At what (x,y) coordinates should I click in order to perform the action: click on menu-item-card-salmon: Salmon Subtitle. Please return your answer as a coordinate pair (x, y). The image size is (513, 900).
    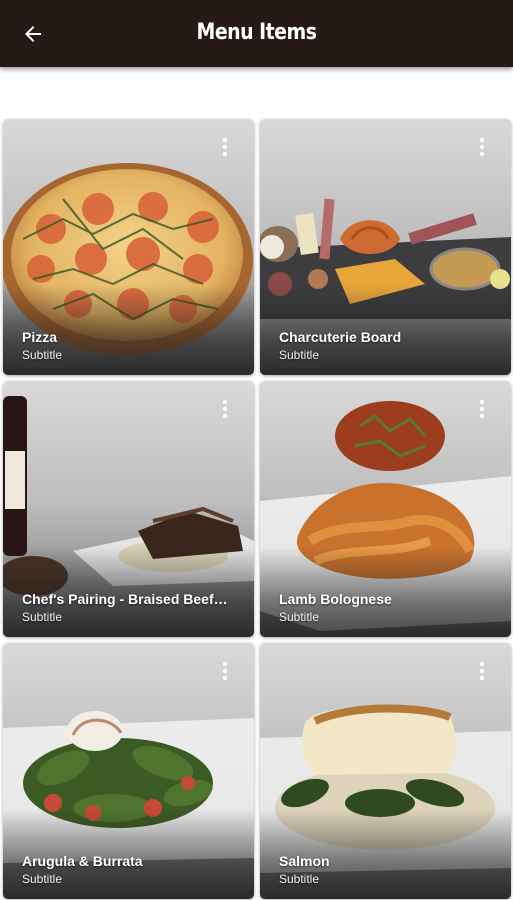
    Looking at the image, I should click on (385, 771).